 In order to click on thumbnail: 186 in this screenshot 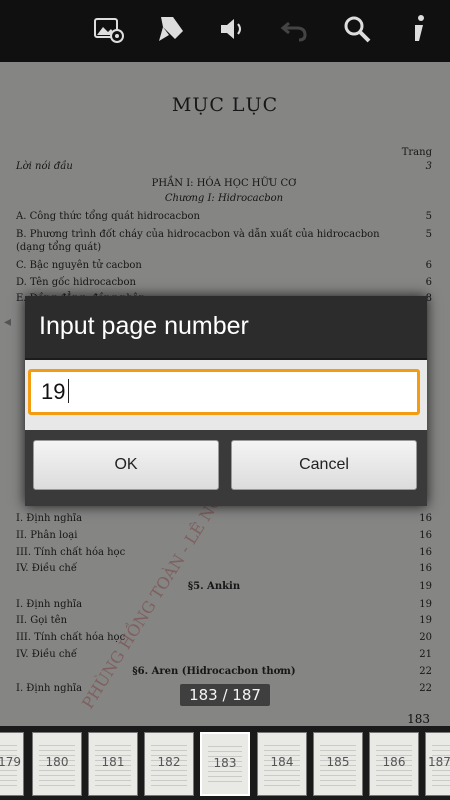, I will do `click(394, 764)`.